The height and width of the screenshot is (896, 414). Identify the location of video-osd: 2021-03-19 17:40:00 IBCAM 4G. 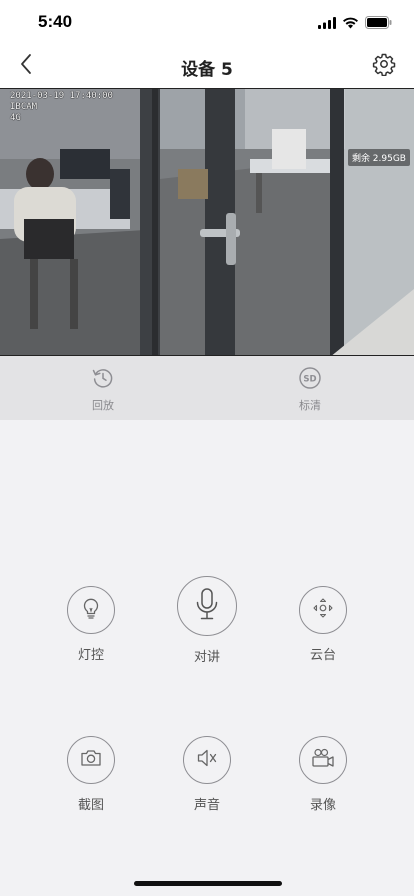
(61, 107).